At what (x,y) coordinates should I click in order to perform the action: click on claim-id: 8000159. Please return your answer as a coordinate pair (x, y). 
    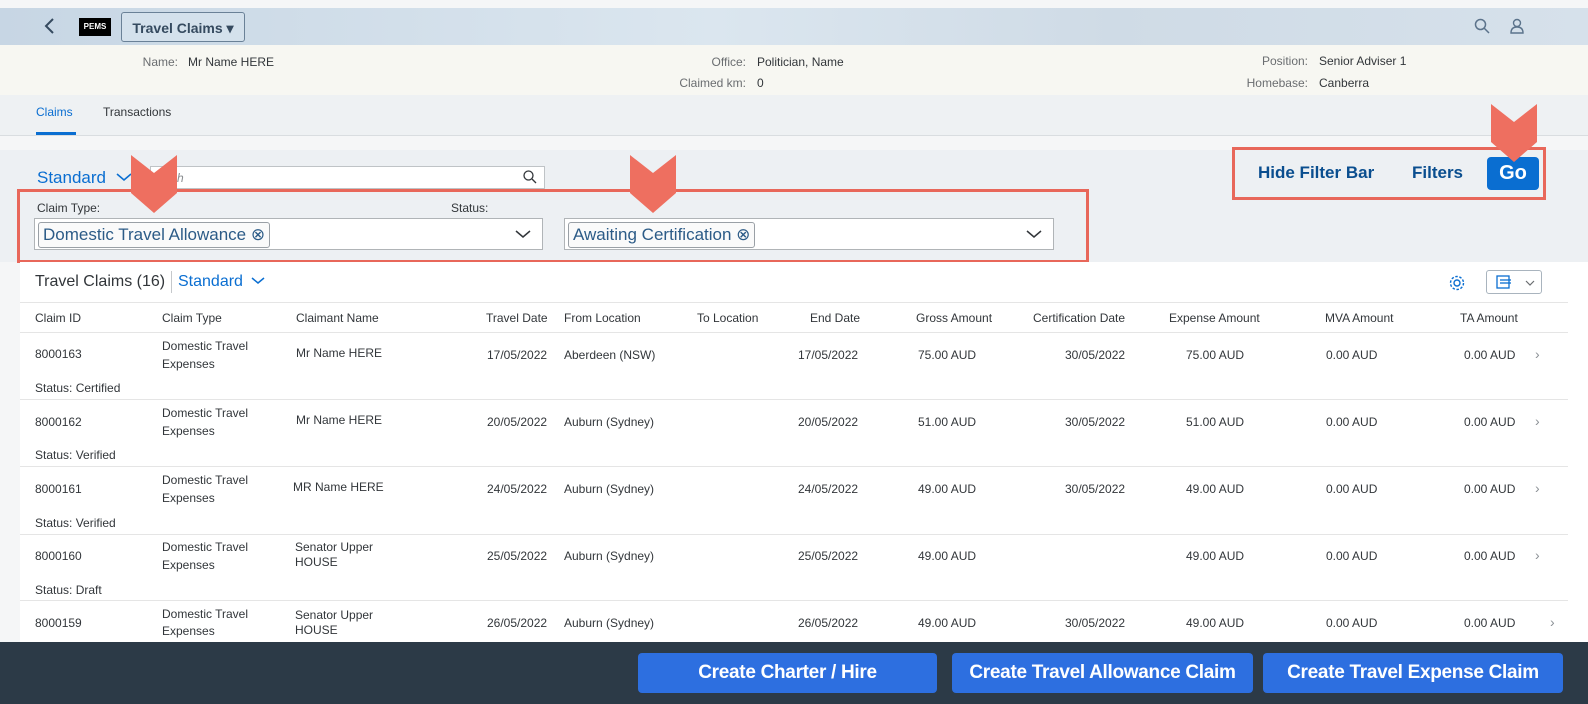
    Looking at the image, I should click on (58, 623).